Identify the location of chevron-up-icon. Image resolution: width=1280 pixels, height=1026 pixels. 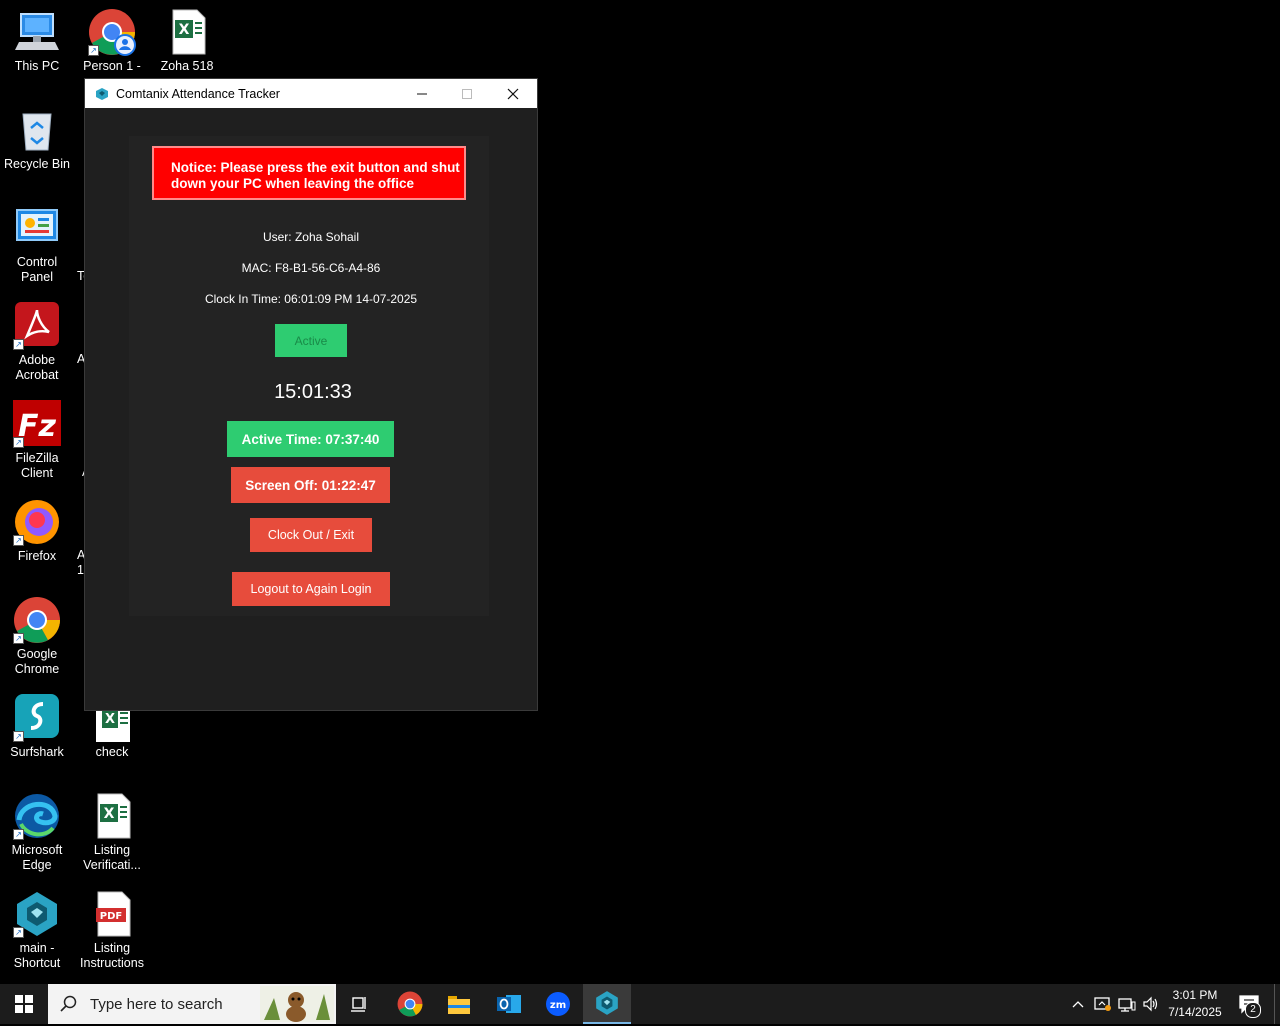
(1078, 1004).